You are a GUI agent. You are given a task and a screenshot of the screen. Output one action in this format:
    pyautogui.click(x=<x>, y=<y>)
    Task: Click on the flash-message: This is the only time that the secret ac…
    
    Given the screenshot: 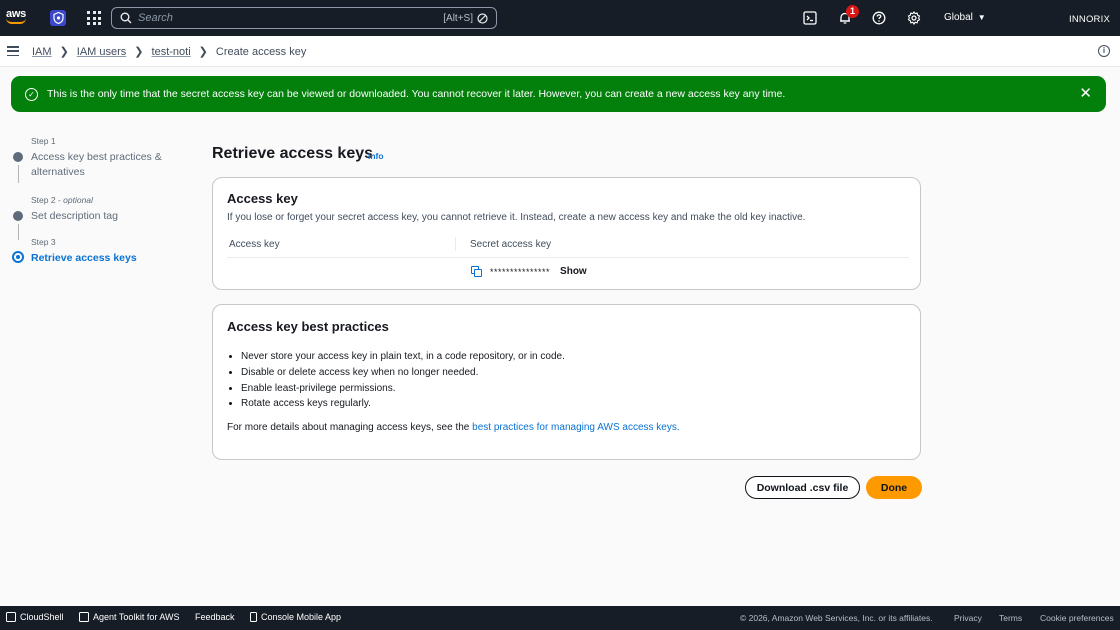 What is the action you would take?
    pyautogui.click(x=416, y=94)
    